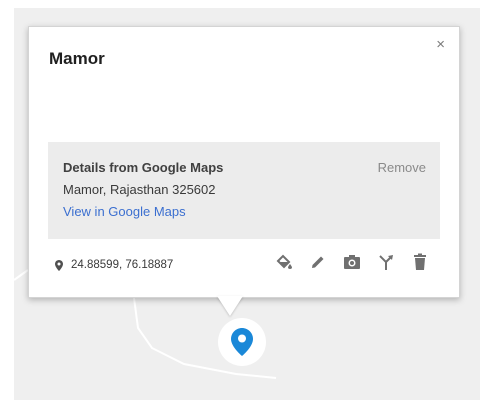 Image resolution: width=490 pixels, height=408 pixels. I want to click on view-in-google-maps-link: View in Google Maps, so click(124, 211).